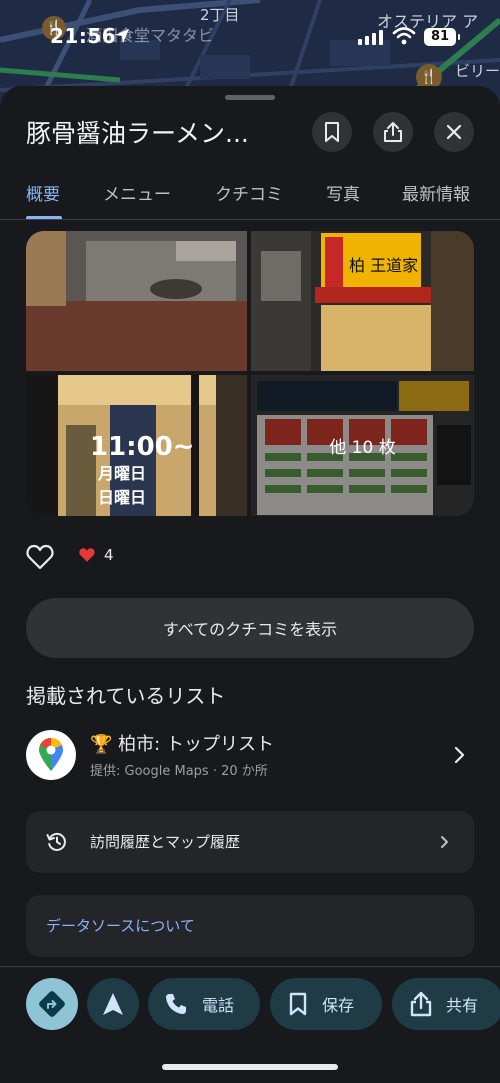  Describe the element at coordinates (126, 696) in the screenshot. I see `lists-section-title: 掲載されているリスト` at that location.